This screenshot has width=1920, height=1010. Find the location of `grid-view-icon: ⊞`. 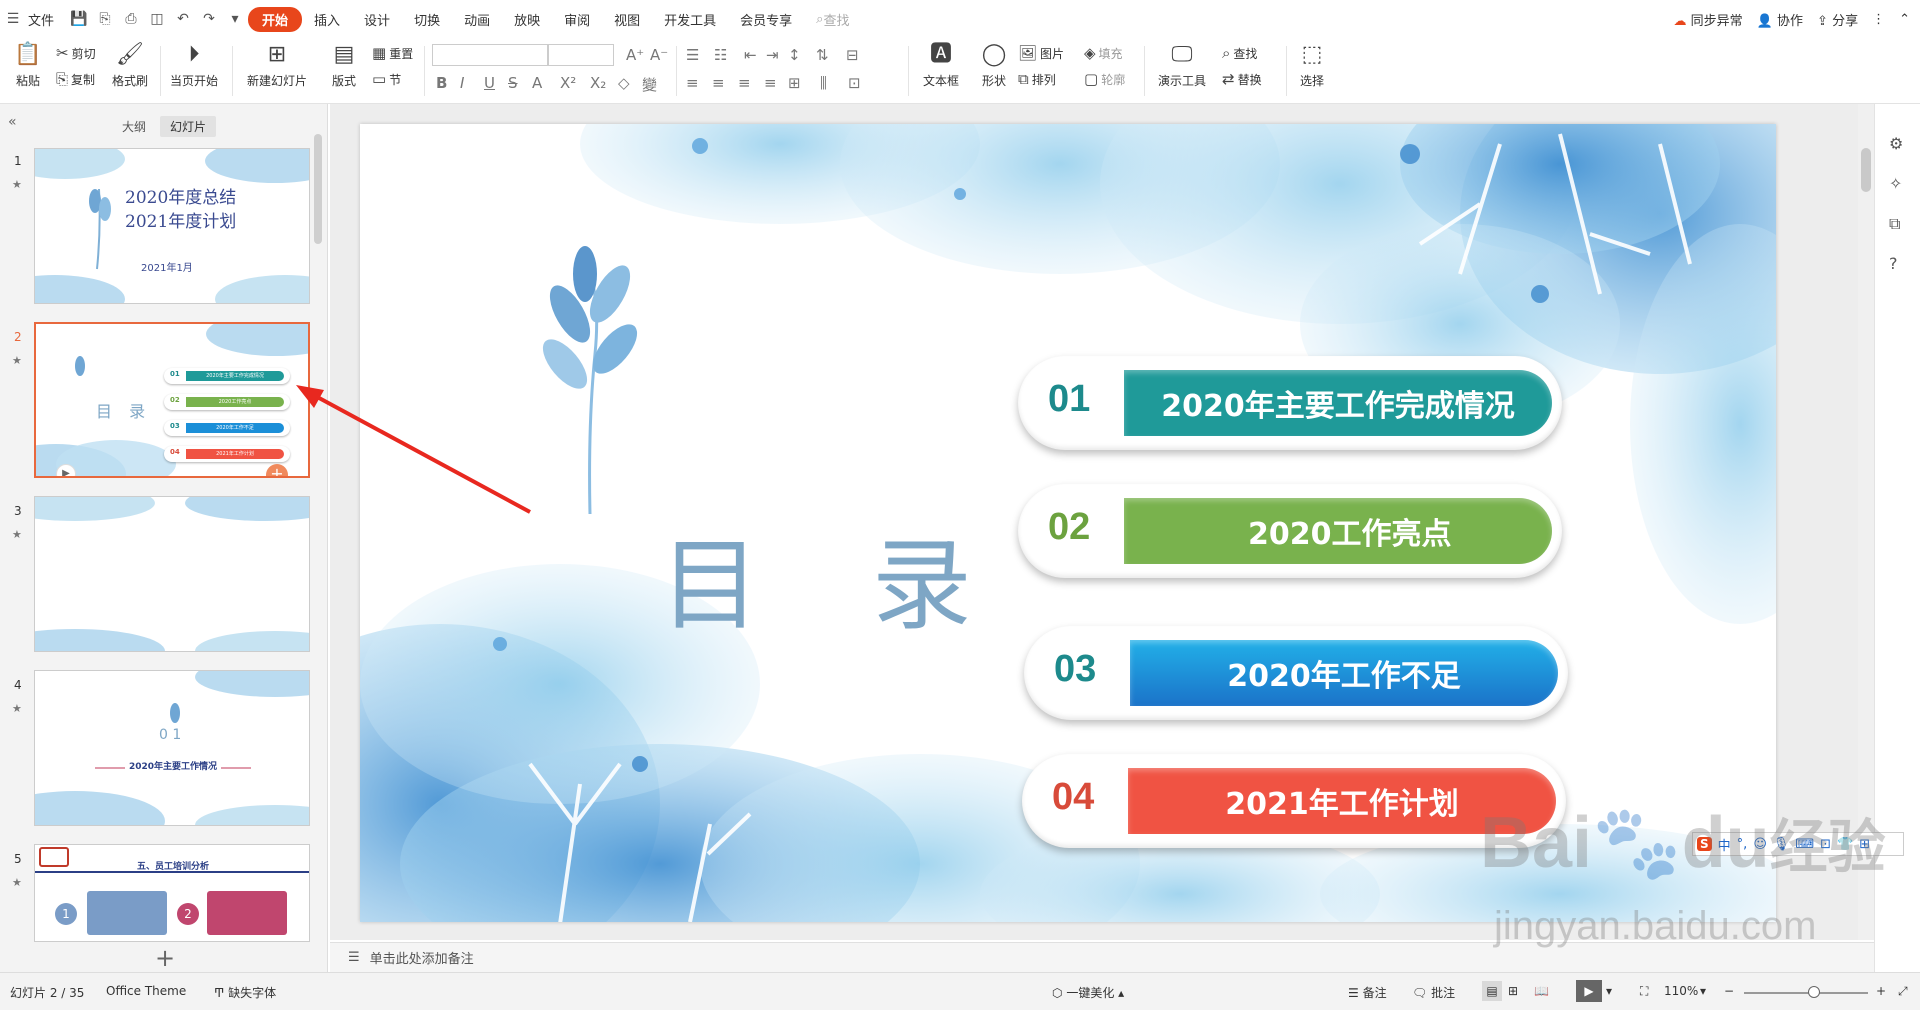

grid-view-icon: ⊞ is located at coordinates (1513, 991).